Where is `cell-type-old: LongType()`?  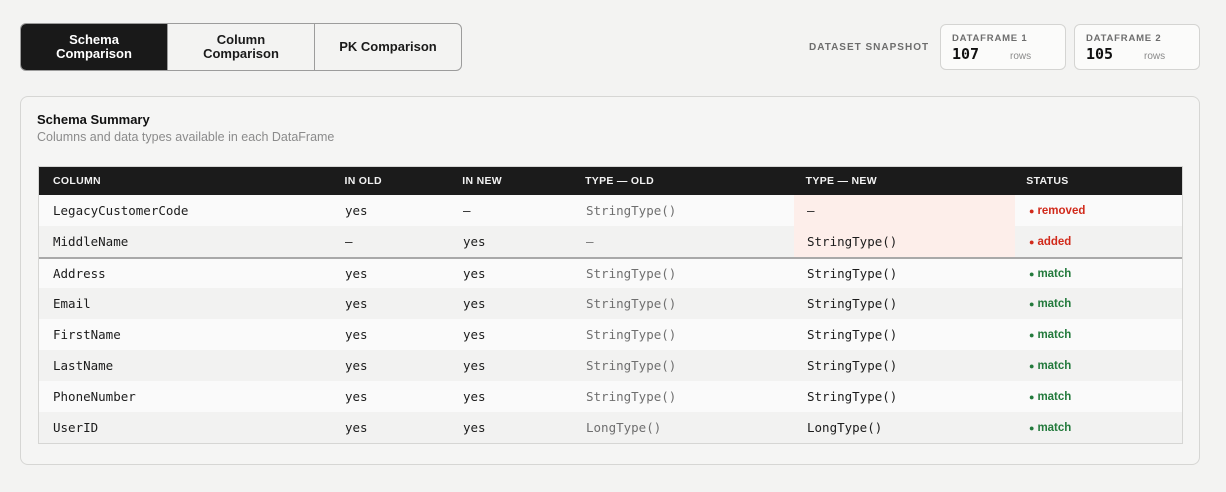 cell-type-old: LongType() is located at coordinates (624, 427).